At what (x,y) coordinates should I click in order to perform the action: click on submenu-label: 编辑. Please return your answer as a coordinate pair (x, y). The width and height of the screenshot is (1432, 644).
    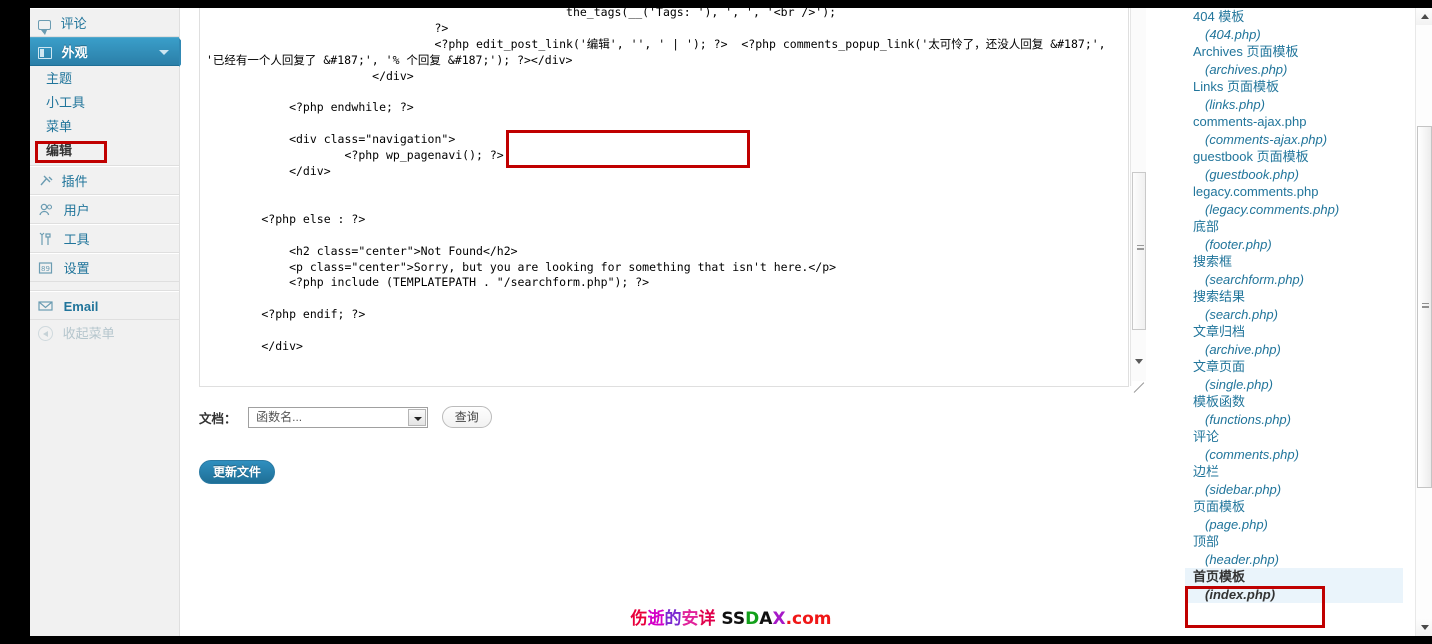
    Looking at the image, I should click on (59, 150).